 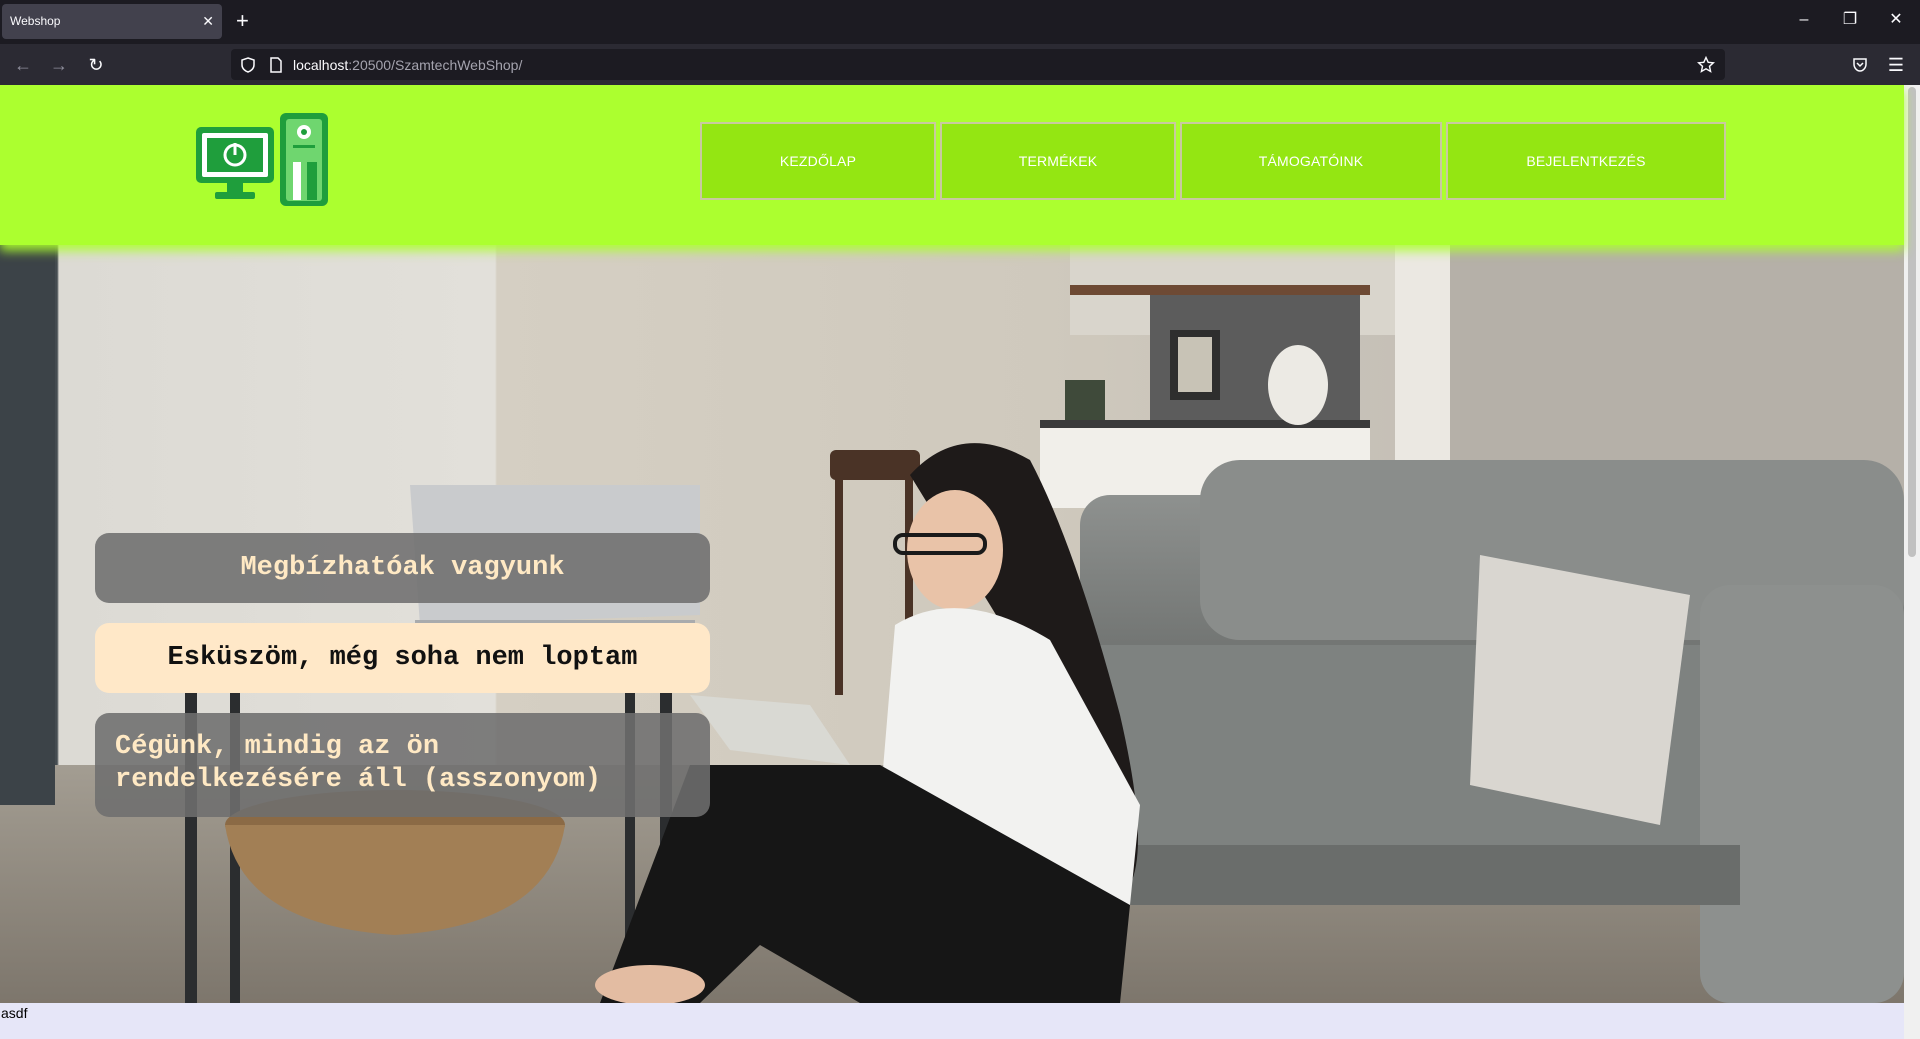 What do you see at coordinates (242, 21) in the screenshot?
I see `new-tab-icon: +` at bounding box center [242, 21].